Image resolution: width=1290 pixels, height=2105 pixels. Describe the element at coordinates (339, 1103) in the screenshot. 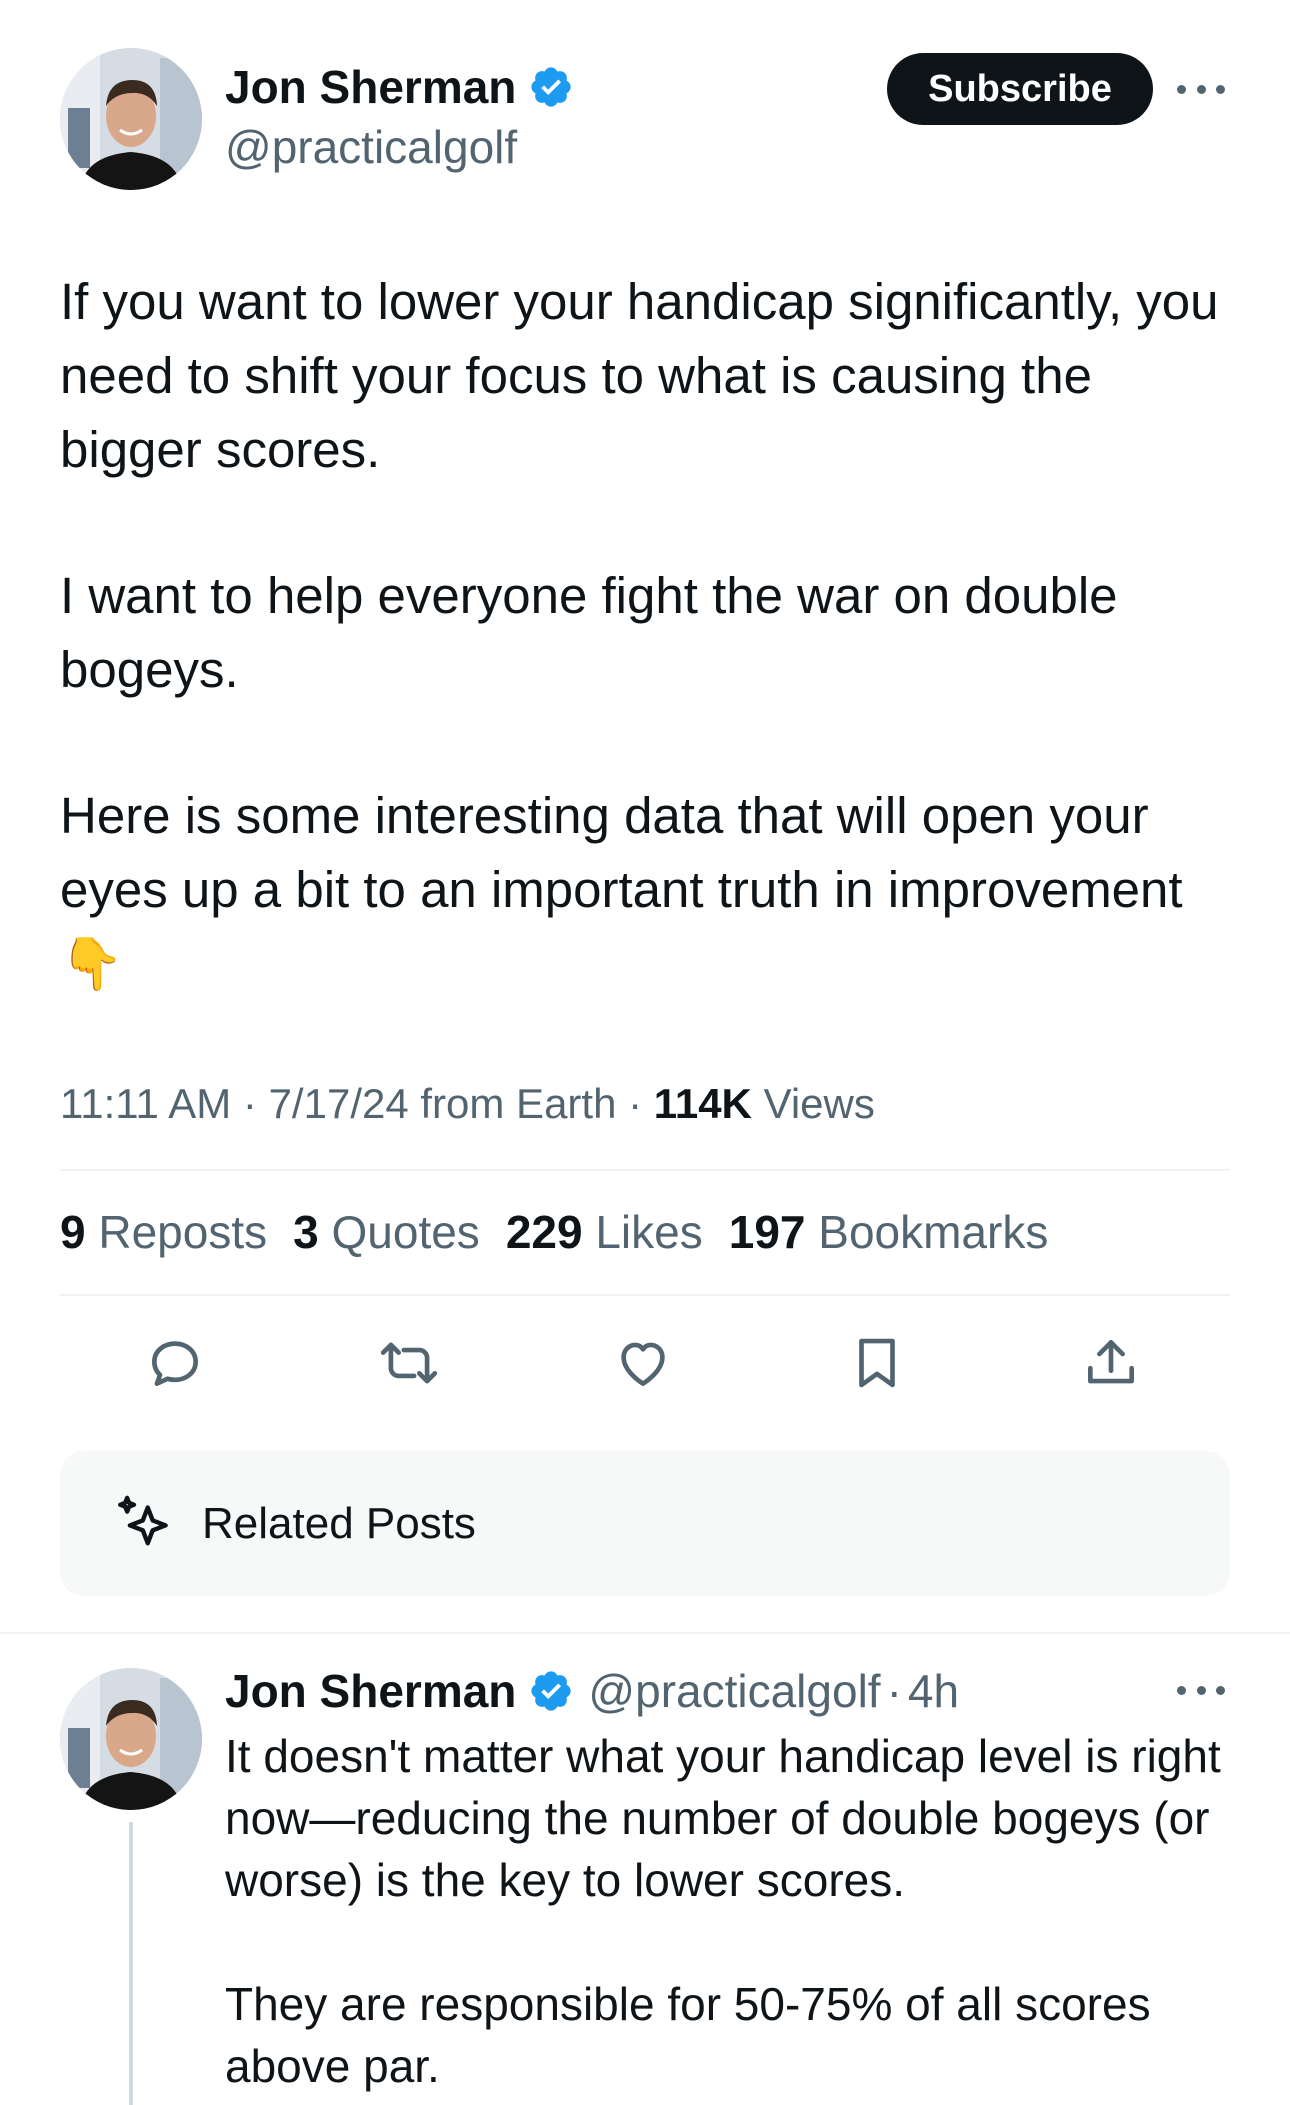

I see `post-date: 7/17/24` at that location.